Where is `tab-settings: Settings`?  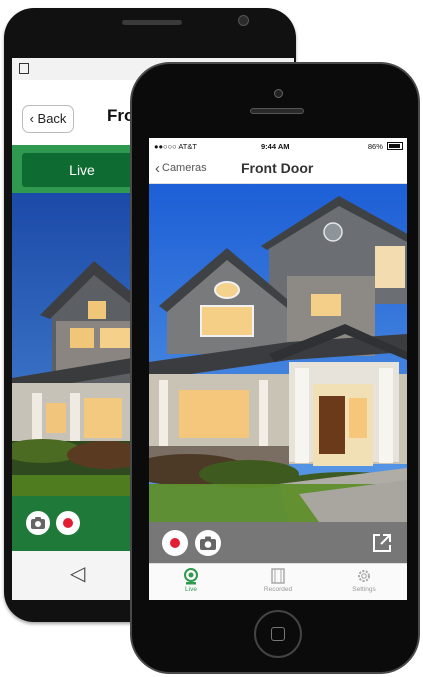
tab-settings: Settings is located at coordinates (364, 580).